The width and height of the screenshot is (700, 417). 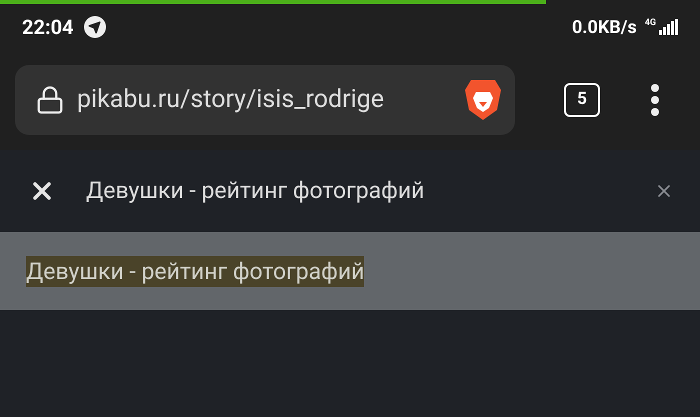 What do you see at coordinates (95, 27) in the screenshot?
I see `telegram-icon` at bounding box center [95, 27].